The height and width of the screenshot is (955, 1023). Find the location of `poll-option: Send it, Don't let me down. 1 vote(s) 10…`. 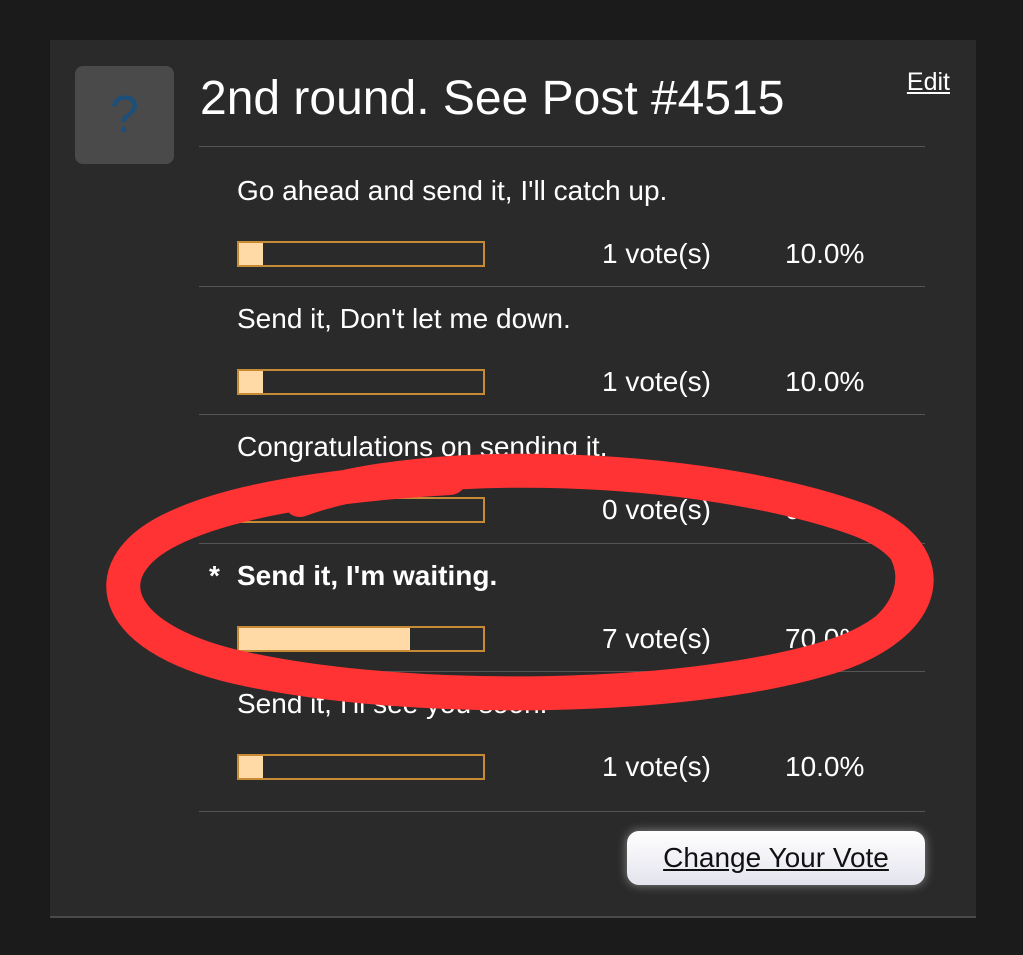

poll-option: Send it, Don't let me down. 1 vote(s) 10… is located at coordinates (562, 338).